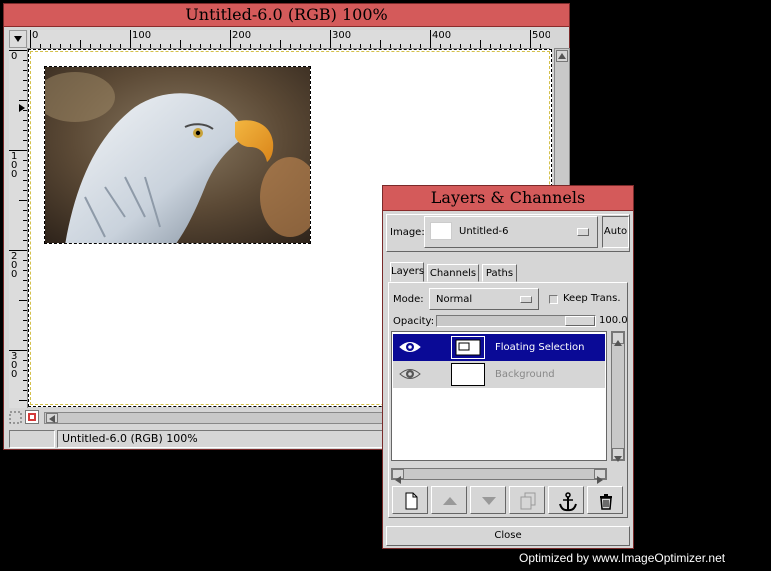  What do you see at coordinates (410, 500) in the screenshot?
I see `new-layer-button` at bounding box center [410, 500].